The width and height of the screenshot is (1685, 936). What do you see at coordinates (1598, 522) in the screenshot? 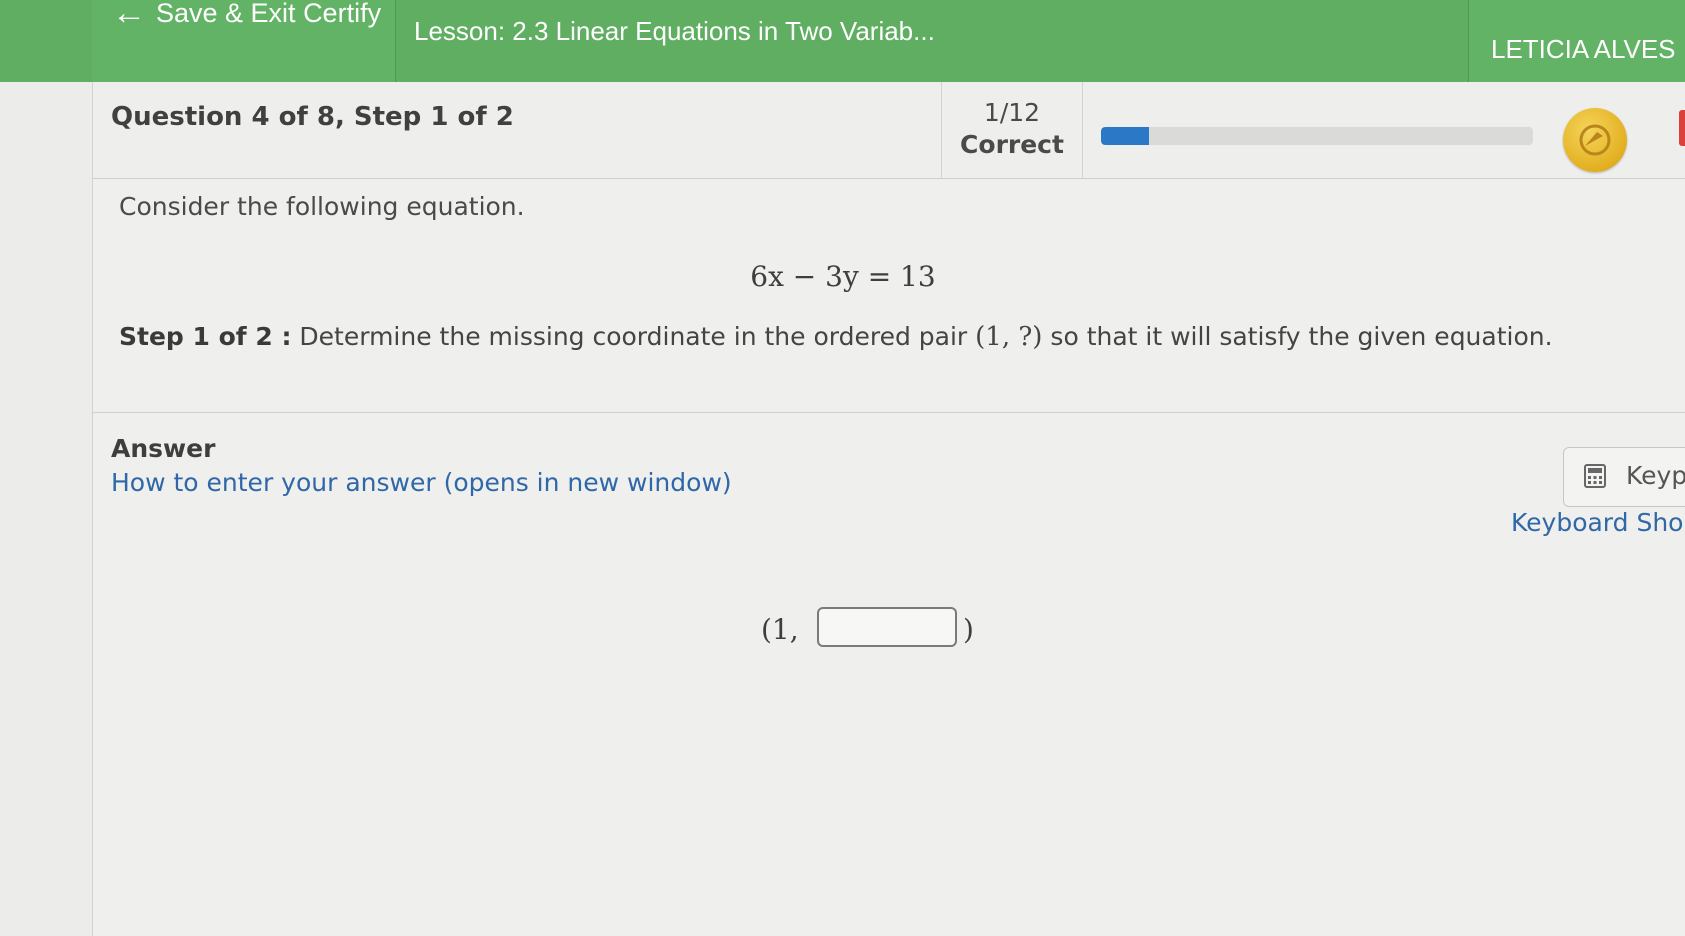
I see `keyboard-shortcuts-link: Keyboard Shor` at bounding box center [1598, 522].